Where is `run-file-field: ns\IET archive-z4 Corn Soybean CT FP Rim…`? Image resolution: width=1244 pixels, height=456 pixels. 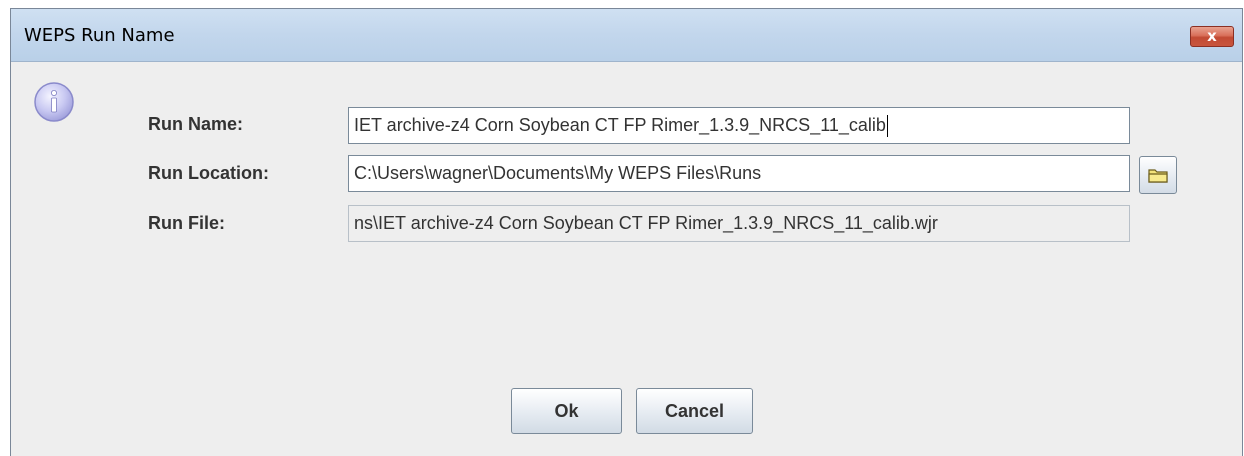 run-file-field: ns\IET archive-z4 Corn Soybean CT FP Rim… is located at coordinates (739, 223).